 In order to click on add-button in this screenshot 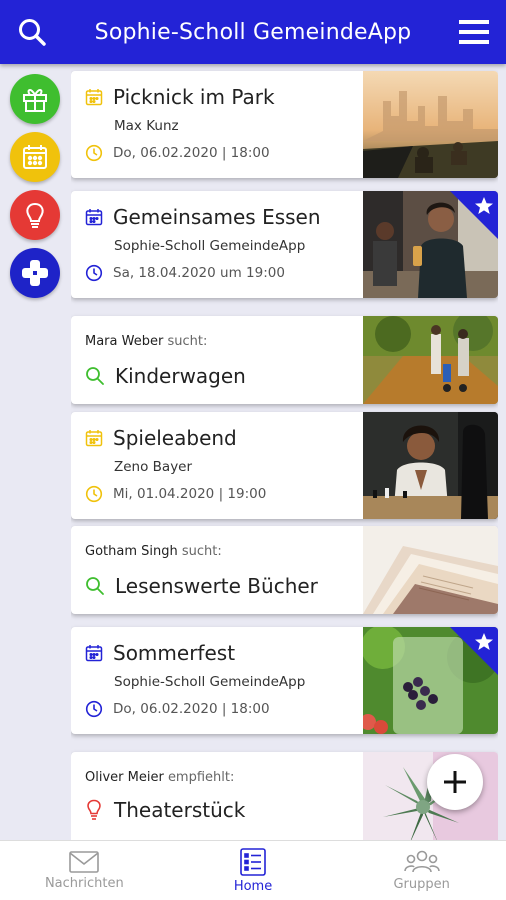, I will do `click(455, 782)`.